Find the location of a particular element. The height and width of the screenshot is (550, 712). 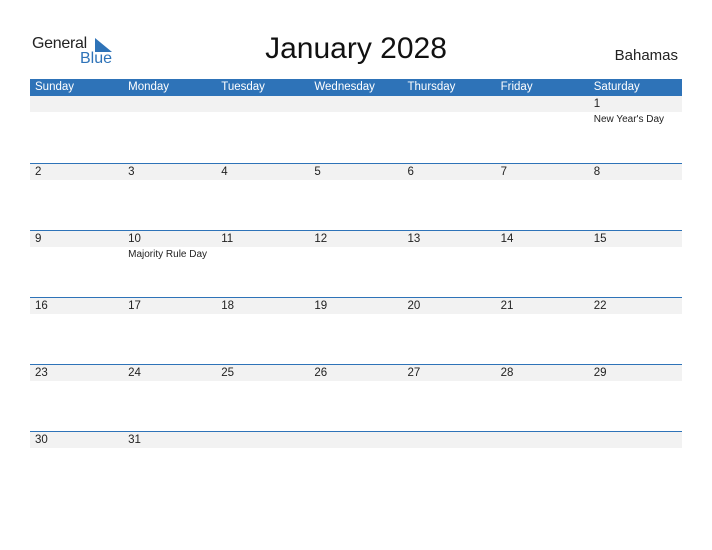

day-number: 21 is located at coordinates (542, 306).